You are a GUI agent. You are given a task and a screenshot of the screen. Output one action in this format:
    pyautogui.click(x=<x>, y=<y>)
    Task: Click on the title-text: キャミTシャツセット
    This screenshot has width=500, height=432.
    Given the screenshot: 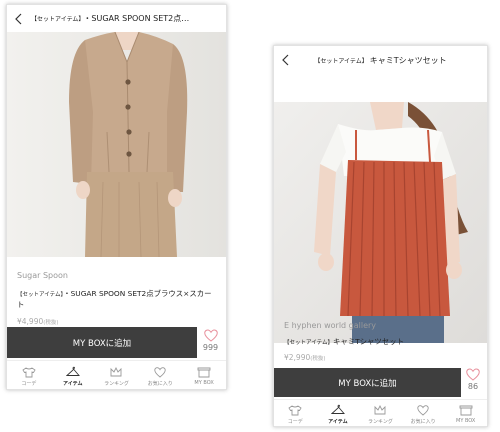 What is the action you would take?
    pyautogui.click(x=408, y=60)
    